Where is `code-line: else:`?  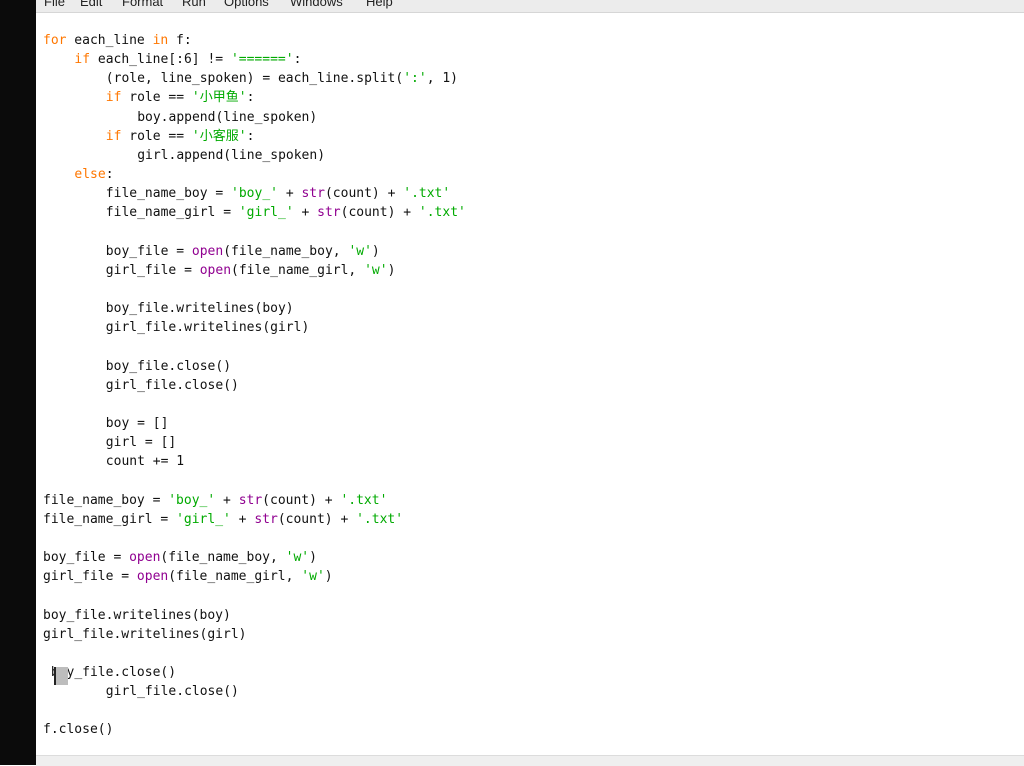
code-line: else: is located at coordinates (93, 174).